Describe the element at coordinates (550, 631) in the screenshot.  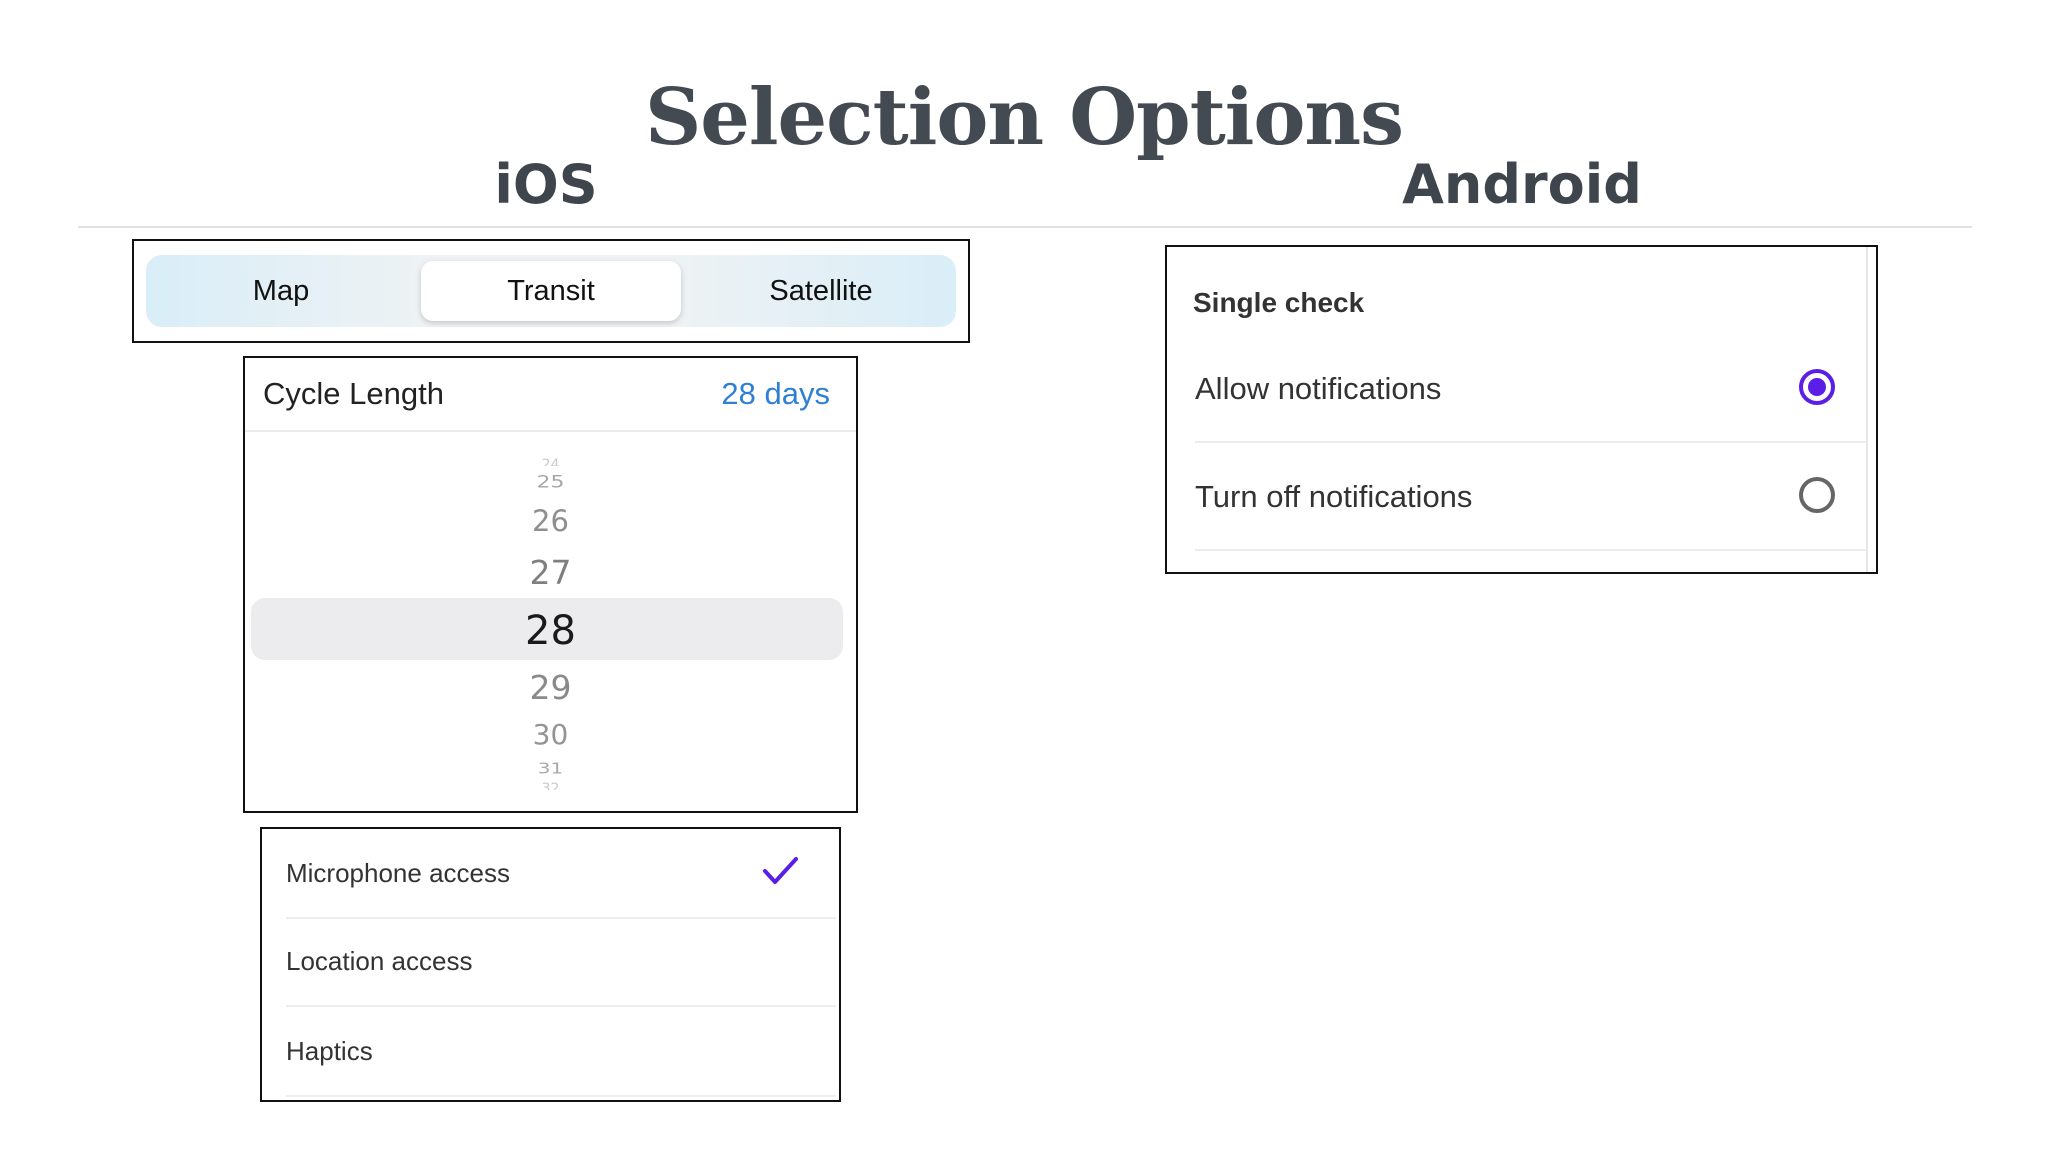
I see `picker-number-selected: 28` at that location.